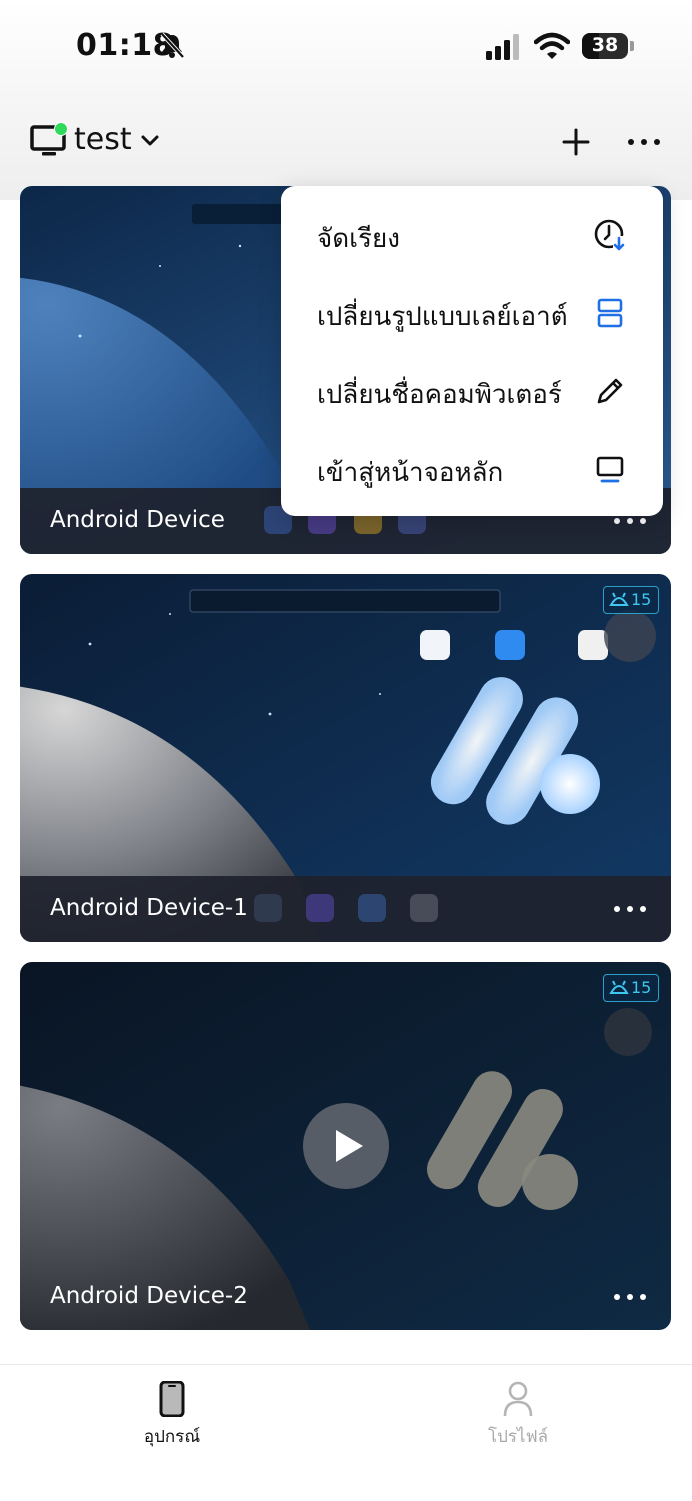  I want to click on battery-body: 38, so click(605, 46).